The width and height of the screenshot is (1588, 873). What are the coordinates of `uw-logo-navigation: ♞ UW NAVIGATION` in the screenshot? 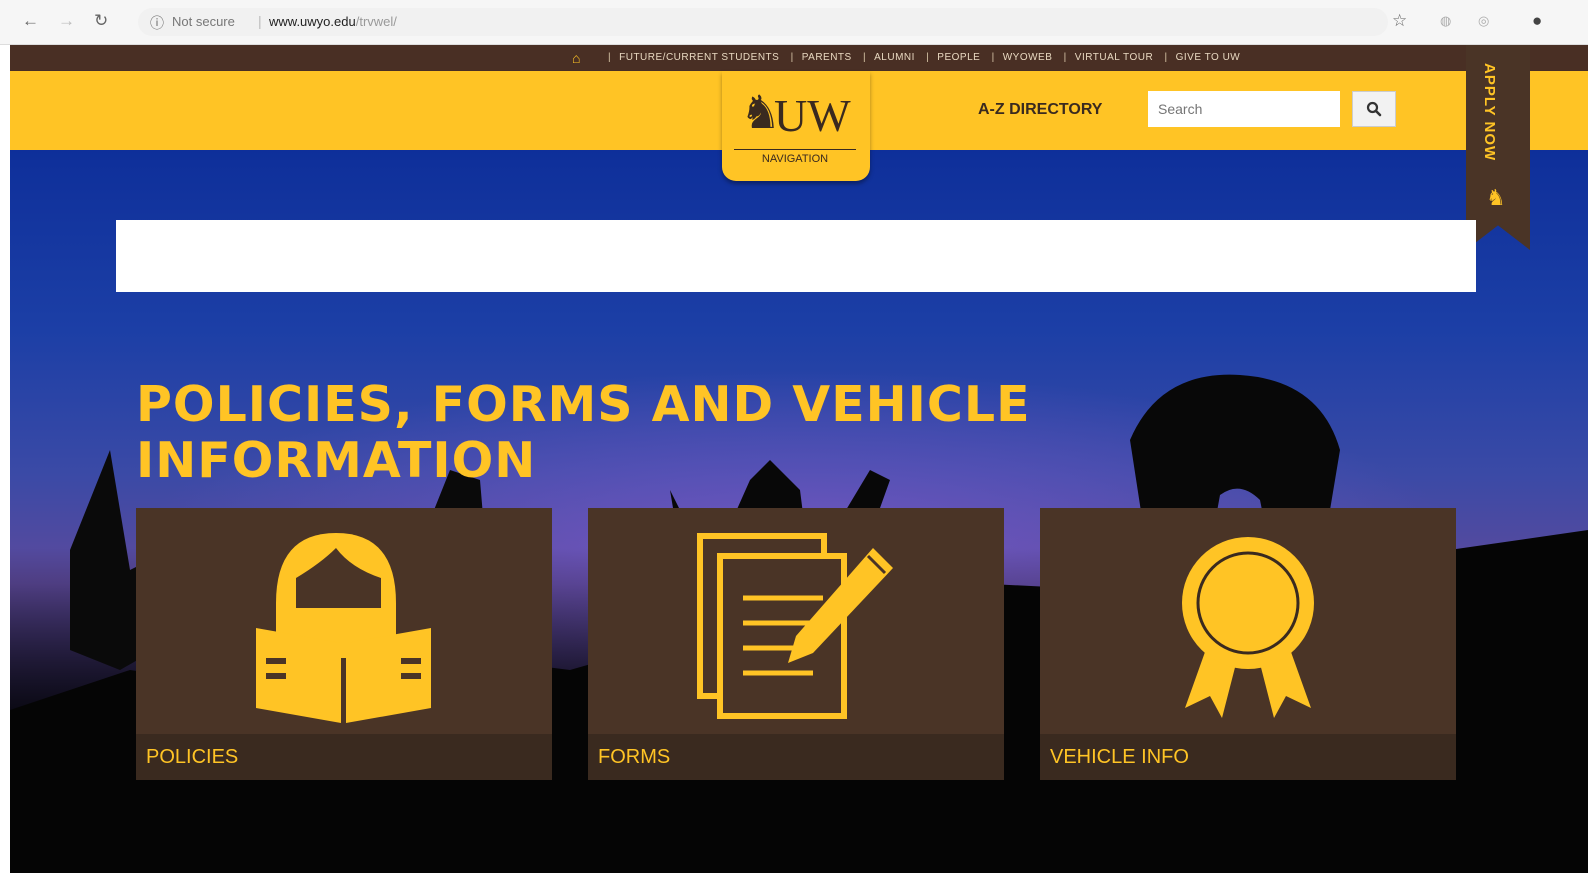 It's located at (796, 126).